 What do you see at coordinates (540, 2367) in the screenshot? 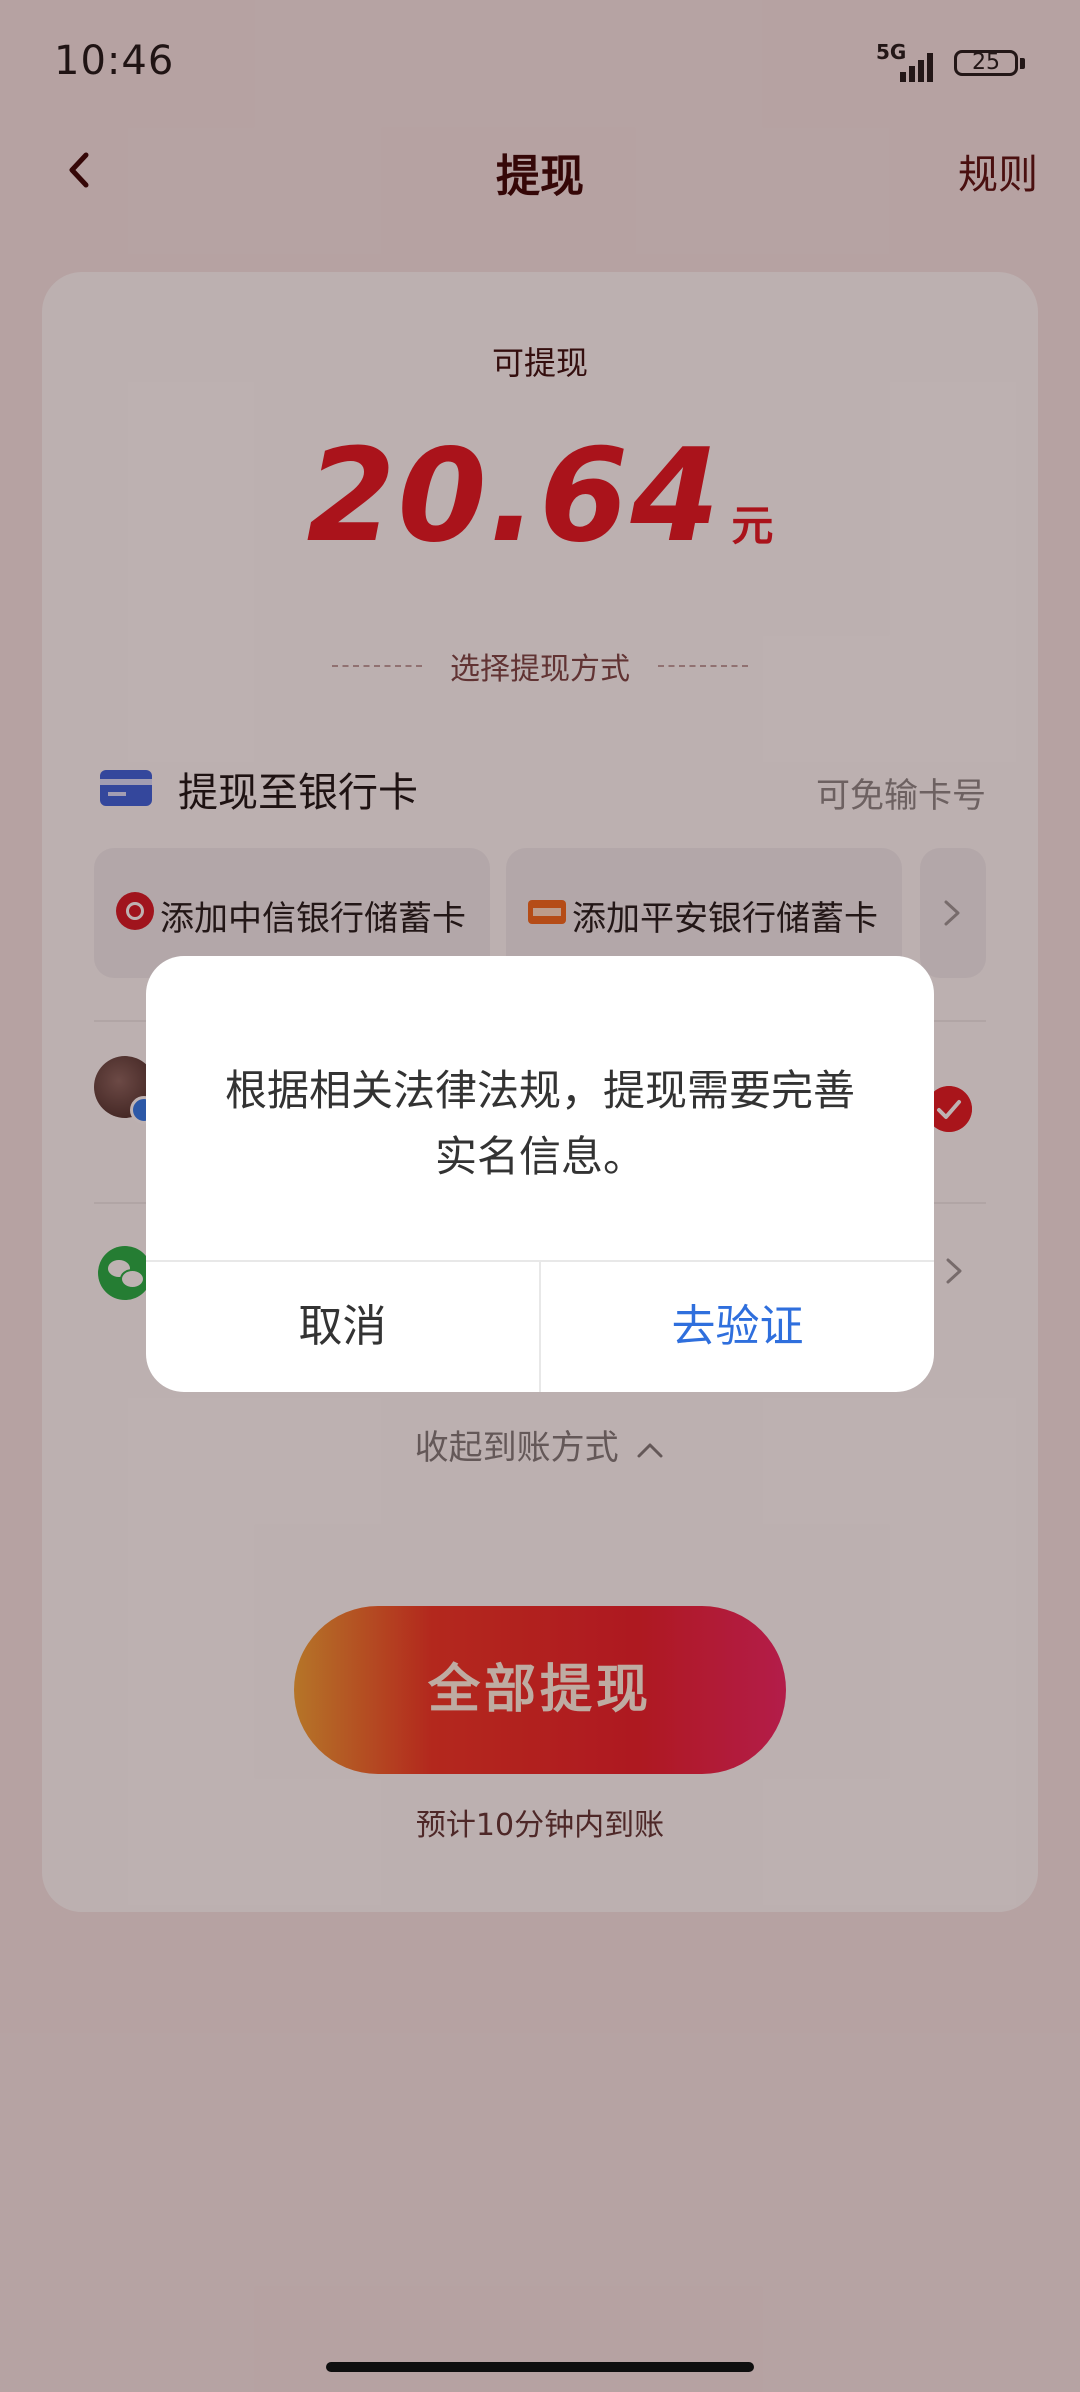
I see `home-indicator` at bounding box center [540, 2367].